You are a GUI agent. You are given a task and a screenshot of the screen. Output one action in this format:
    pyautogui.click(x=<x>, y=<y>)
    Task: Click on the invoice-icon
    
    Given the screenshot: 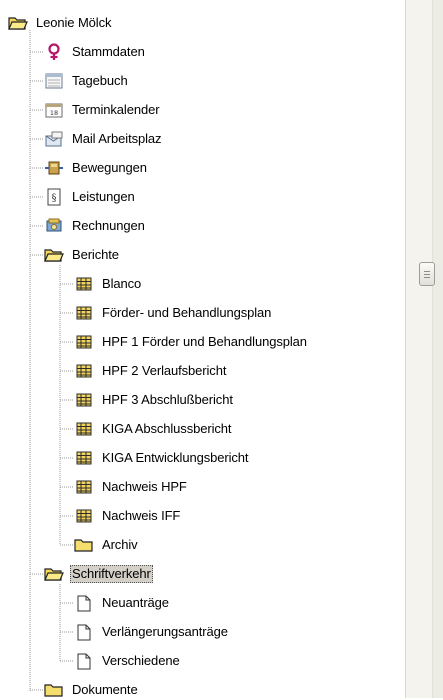 What is the action you would take?
    pyautogui.click(x=54, y=226)
    